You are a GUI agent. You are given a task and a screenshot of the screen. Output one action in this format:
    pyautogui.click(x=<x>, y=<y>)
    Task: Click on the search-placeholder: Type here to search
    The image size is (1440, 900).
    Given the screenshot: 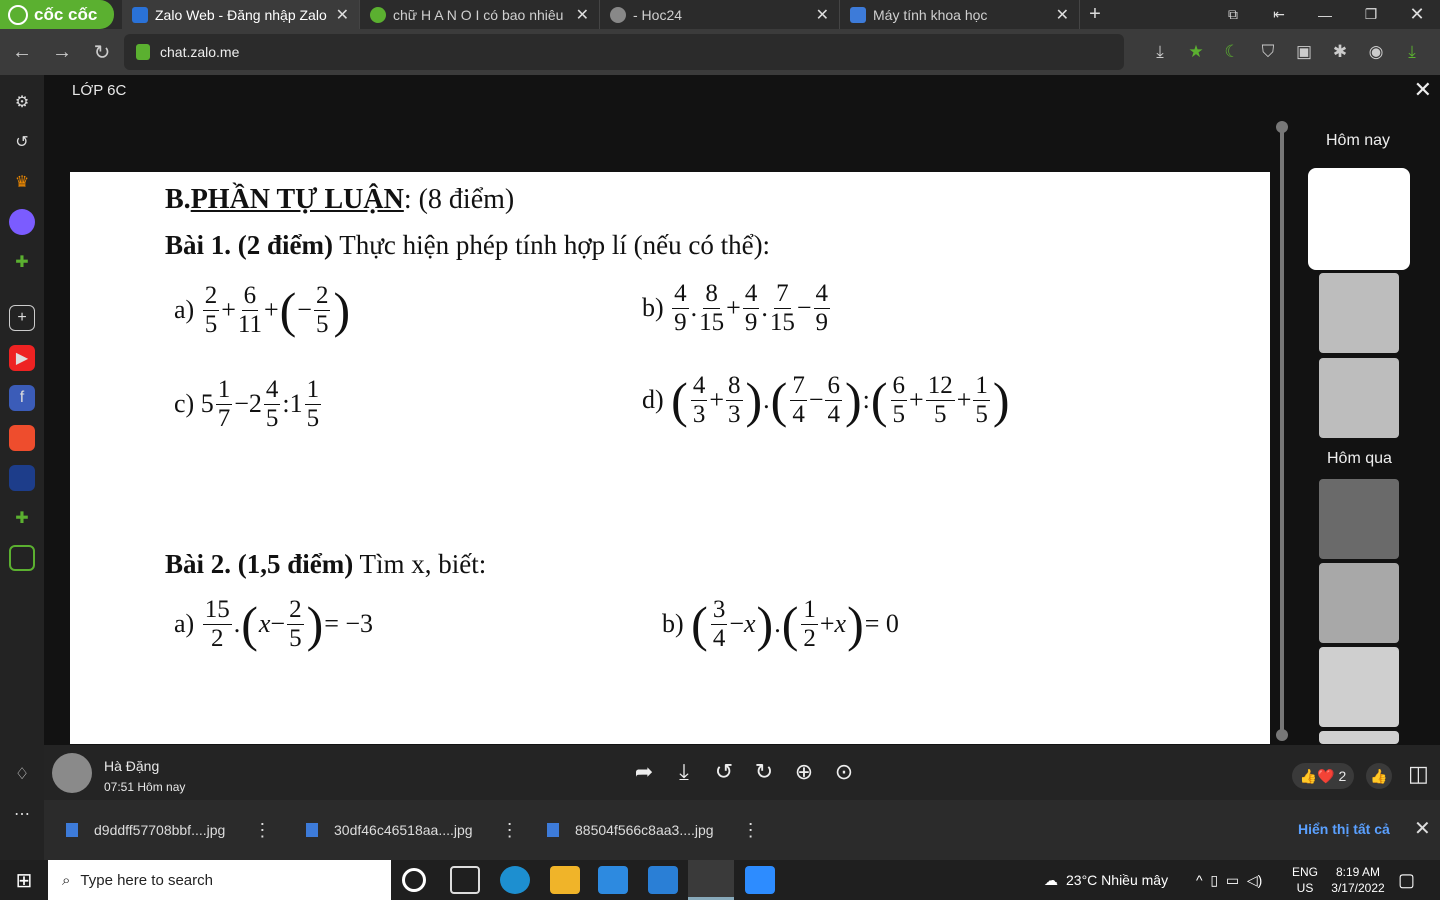 What is the action you would take?
    pyautogui.click(x=146, y=880)
    